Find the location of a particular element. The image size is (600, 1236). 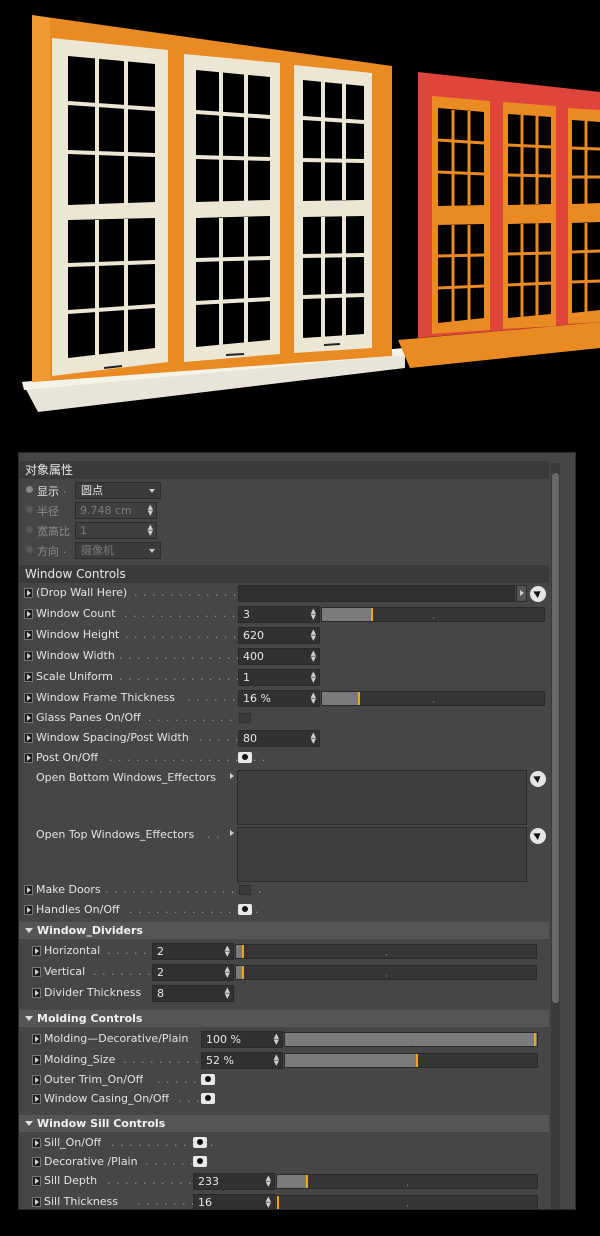

make-doors-checkbox is located at coordinates (245, 890).